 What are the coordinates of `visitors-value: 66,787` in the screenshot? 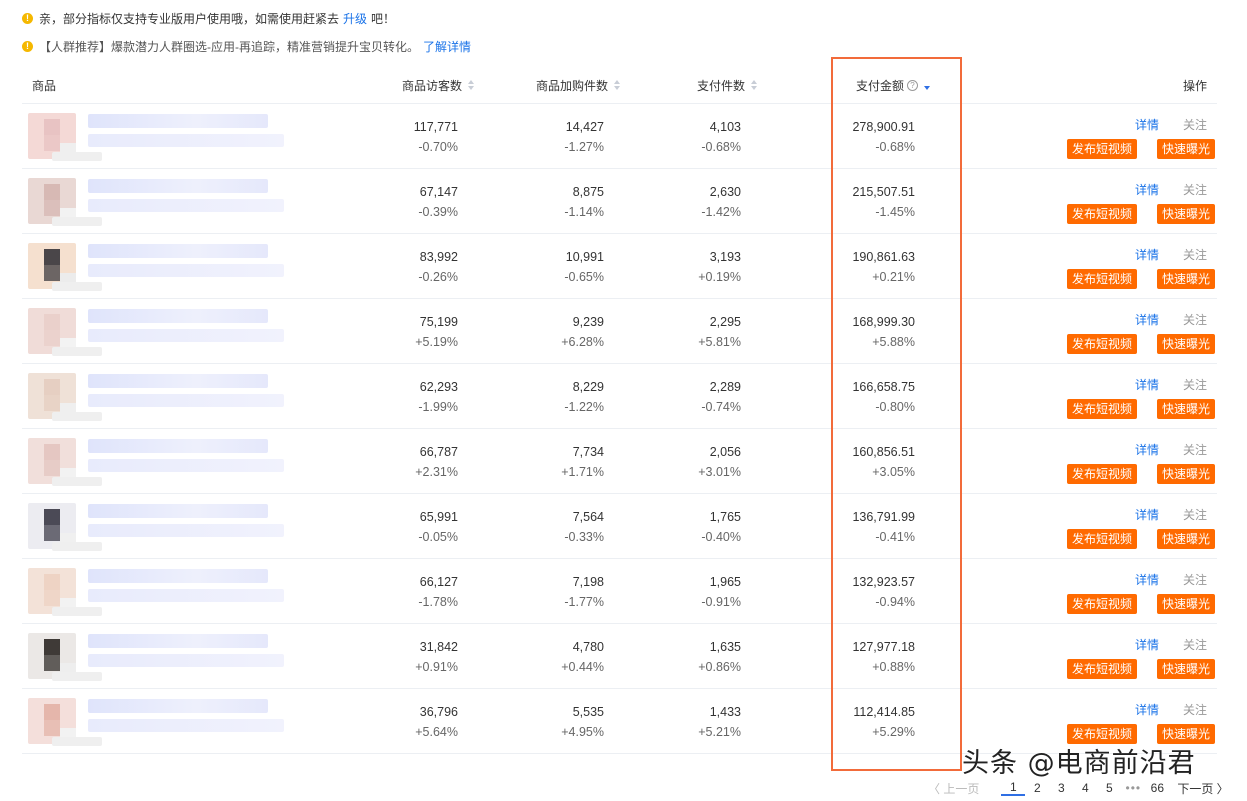 It's located at (438, 451).